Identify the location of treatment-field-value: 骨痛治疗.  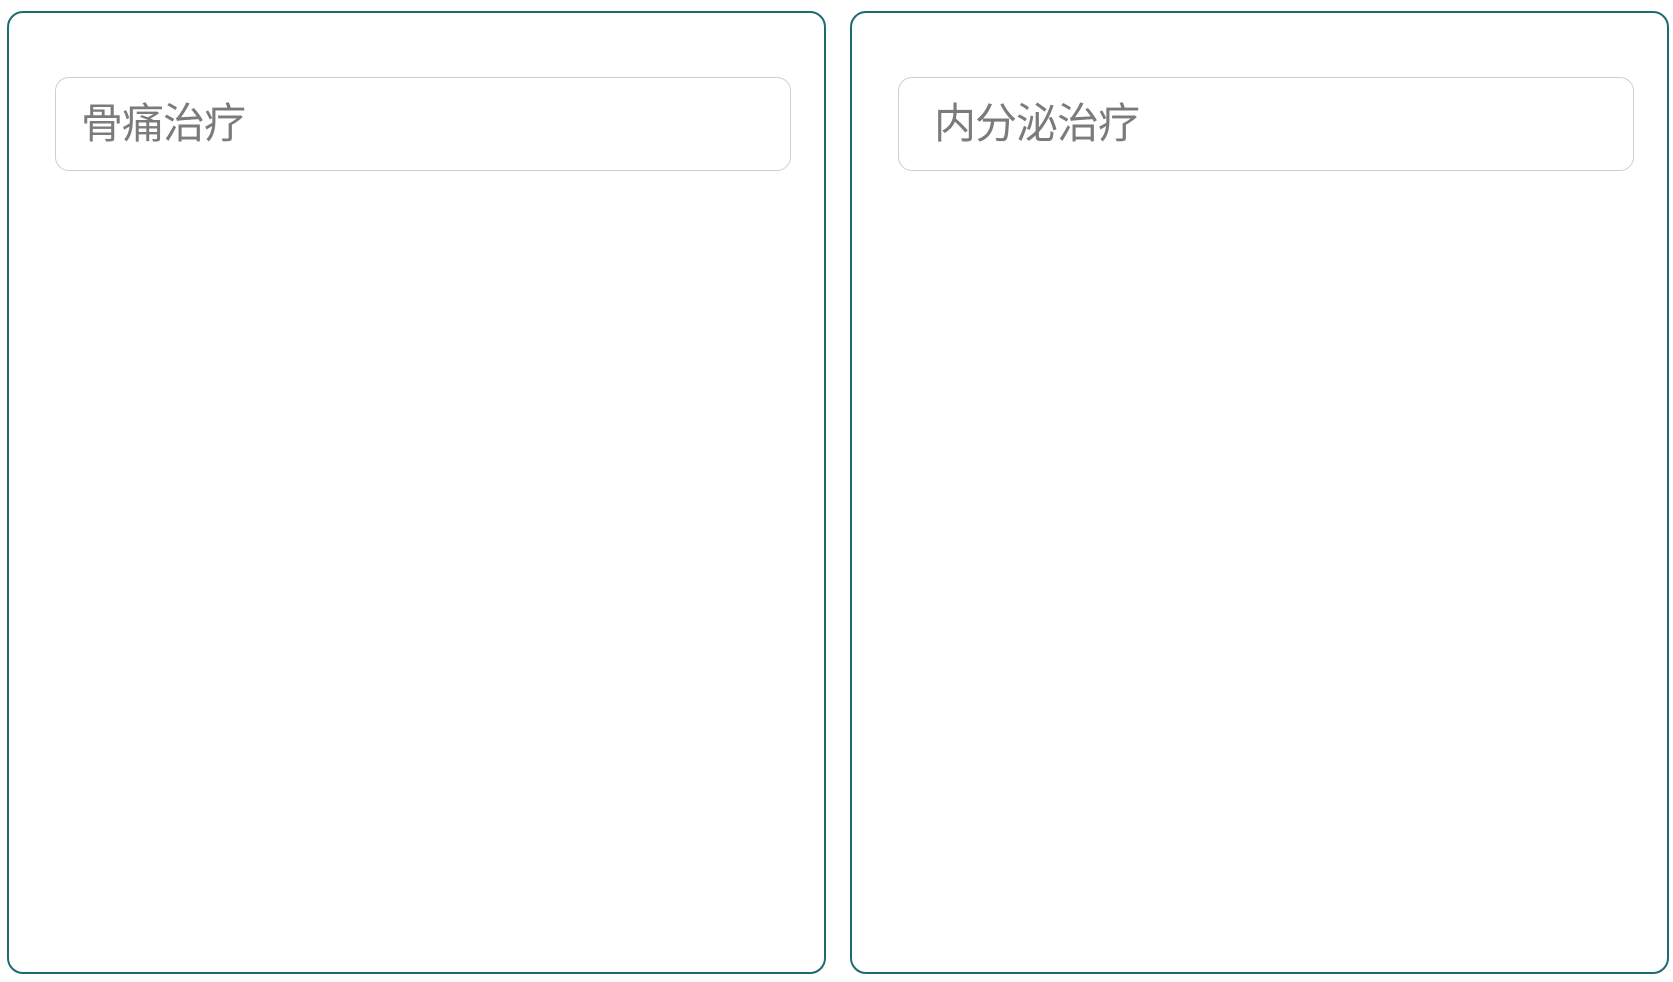
(163, 123).